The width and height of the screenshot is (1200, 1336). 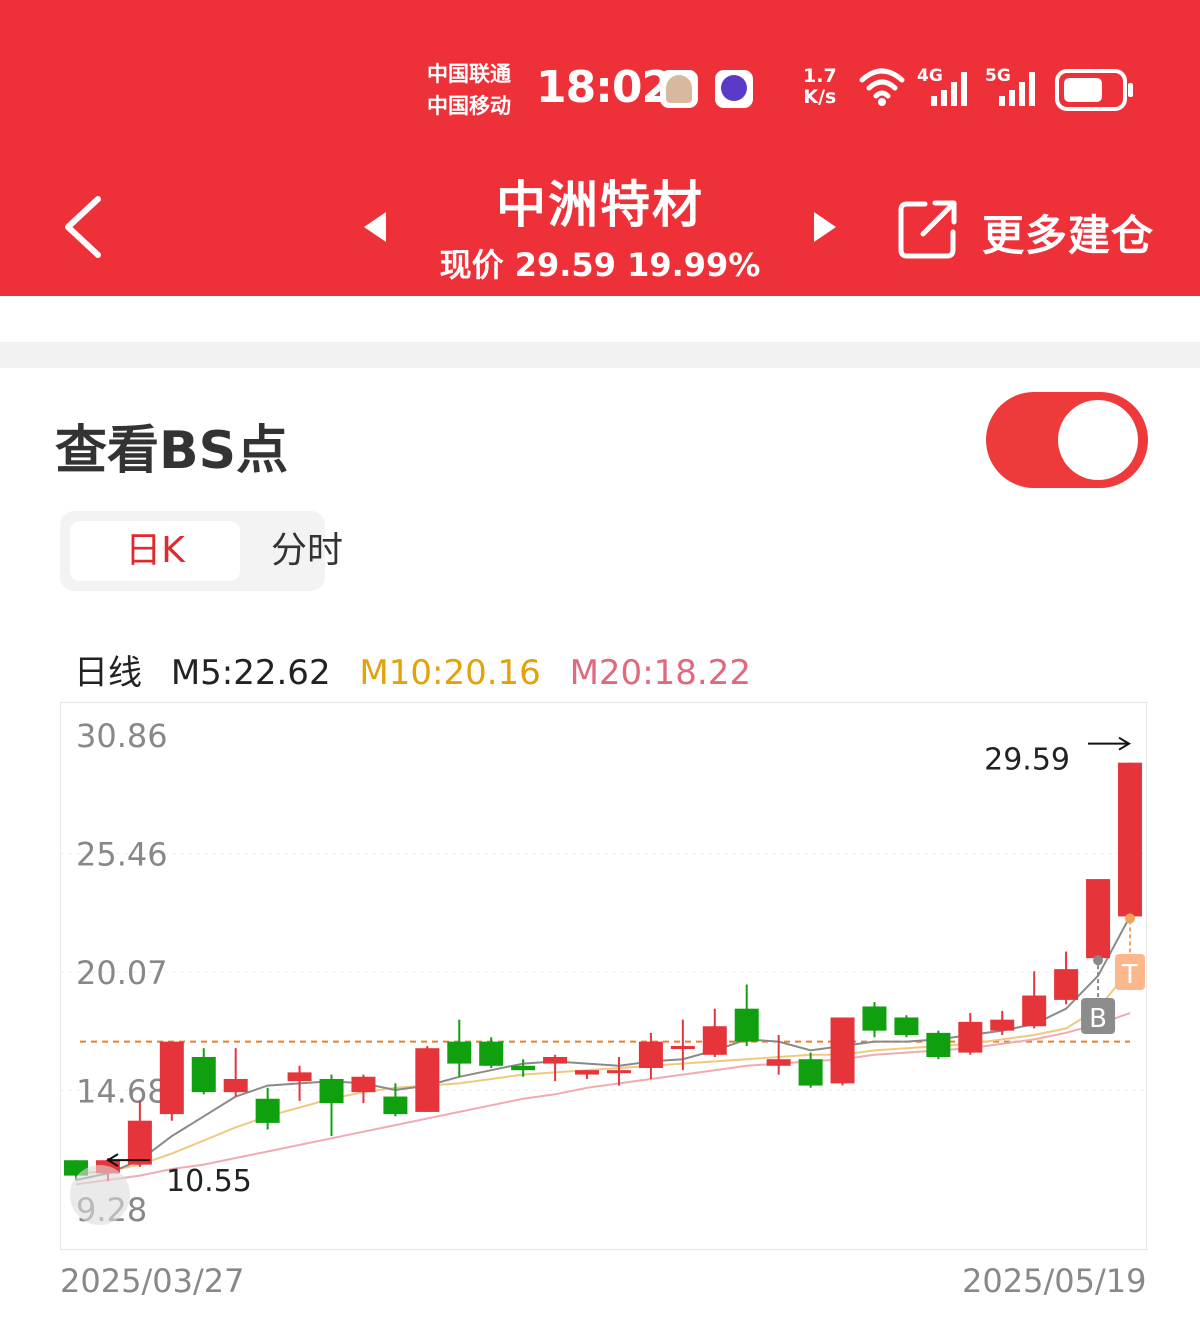 What do you see at coordinates (1094, 90) in the screenshot?
I see `battery-icon` at bounding box center [1094, 90].